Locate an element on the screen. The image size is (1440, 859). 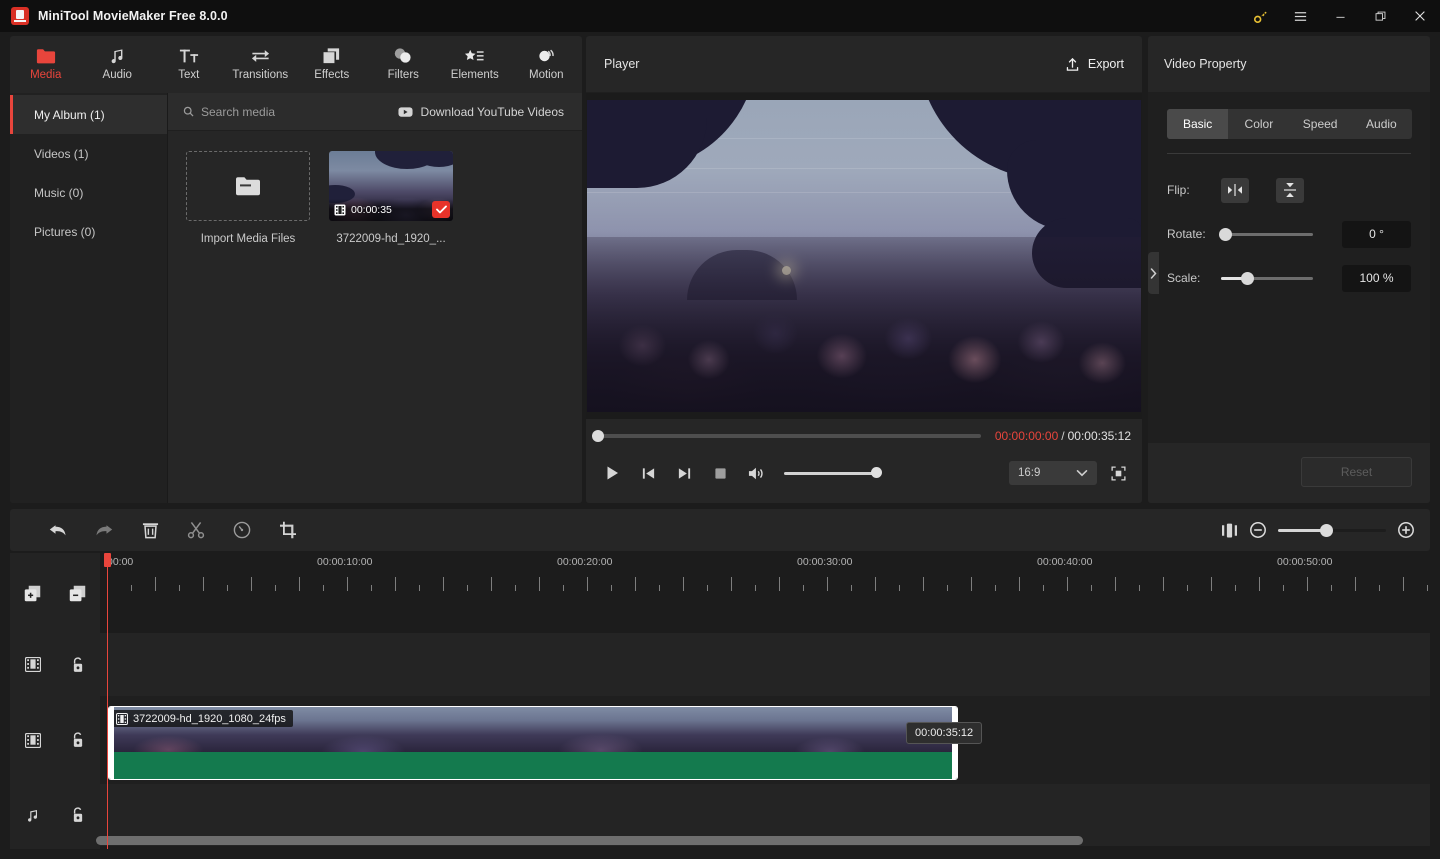
export-button: Export is located at coordinates (1094, 64).